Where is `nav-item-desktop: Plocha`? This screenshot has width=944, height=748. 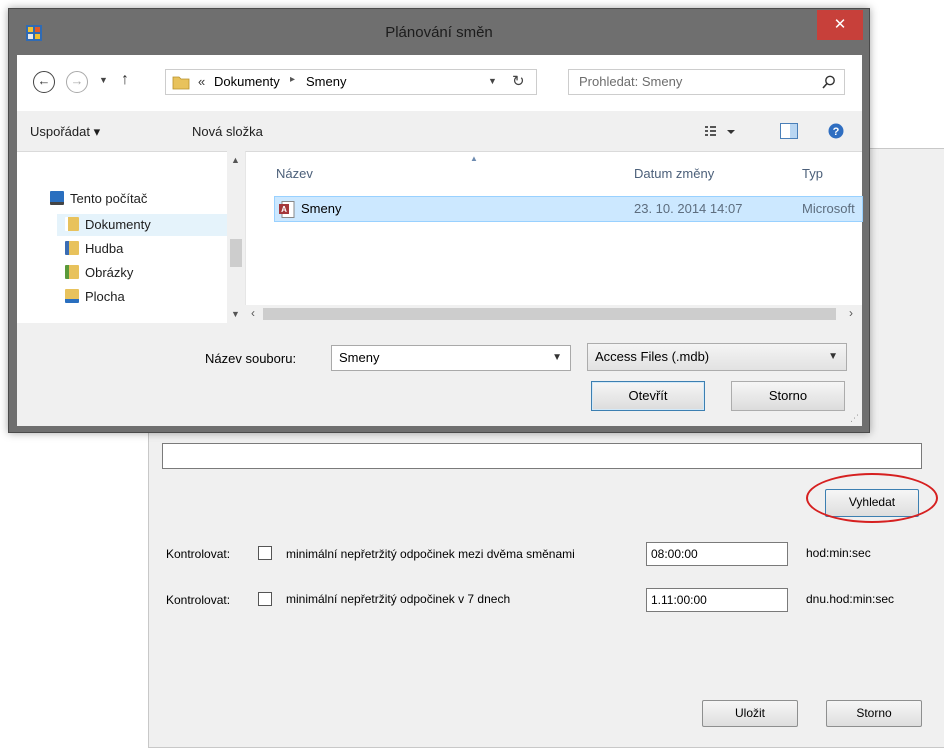
nav-item-desktop: Plocha is located at coordinates (95, 297).